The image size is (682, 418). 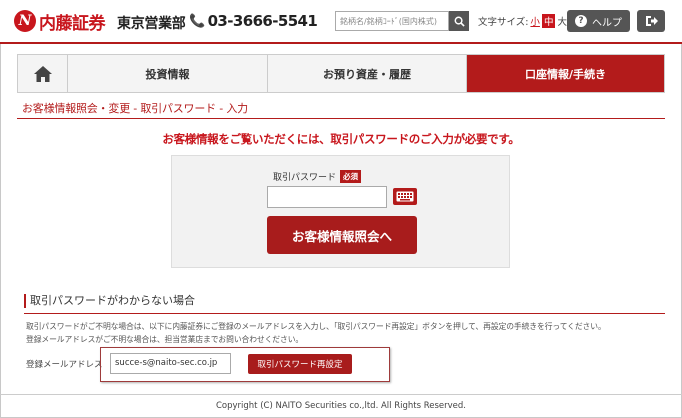 What do you see at coordinates (64, 365) in the screenshot?
I see `email-label: 登録メールアドレス` at bounding box center [64, 365].